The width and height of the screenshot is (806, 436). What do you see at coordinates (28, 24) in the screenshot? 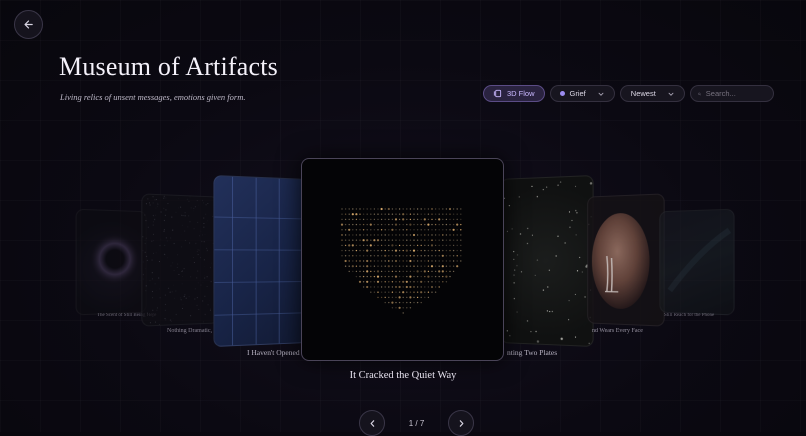
I see `back-button` at bounding box center [28, 24].